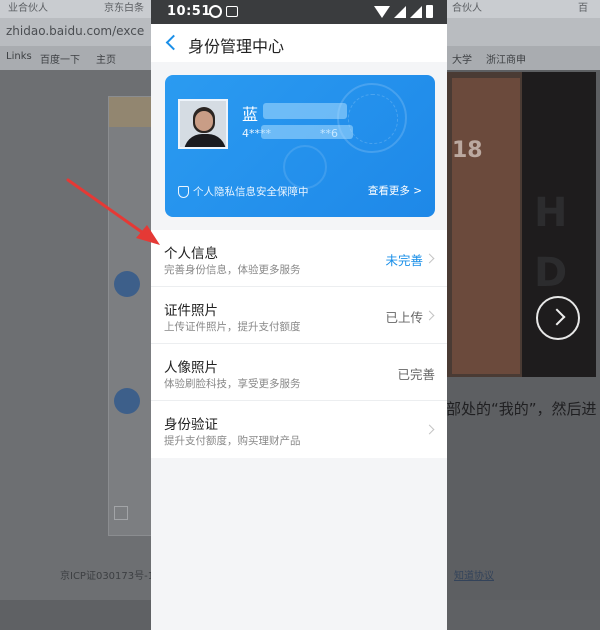 Image resolution: width=600 pixels, height=630 pixels. I want to click on watermark-icon, so click(305, 167).